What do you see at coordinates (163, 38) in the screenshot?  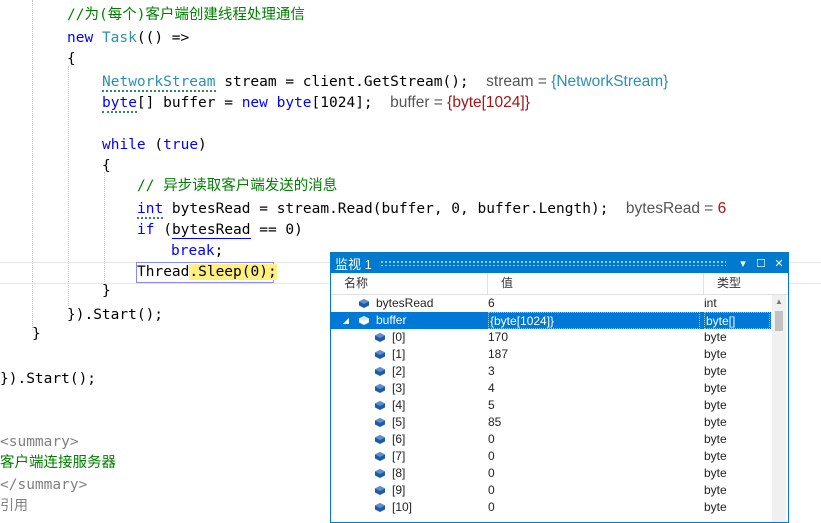 I see `code-text: (() =>` at bounding box center [163, 38].